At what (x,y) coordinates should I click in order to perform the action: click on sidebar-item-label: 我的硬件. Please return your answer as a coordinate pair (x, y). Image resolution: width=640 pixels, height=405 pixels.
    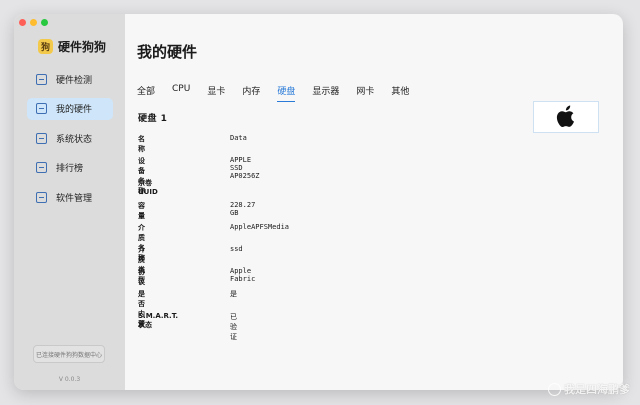
    Looking at the image, I should click on (74, 110).